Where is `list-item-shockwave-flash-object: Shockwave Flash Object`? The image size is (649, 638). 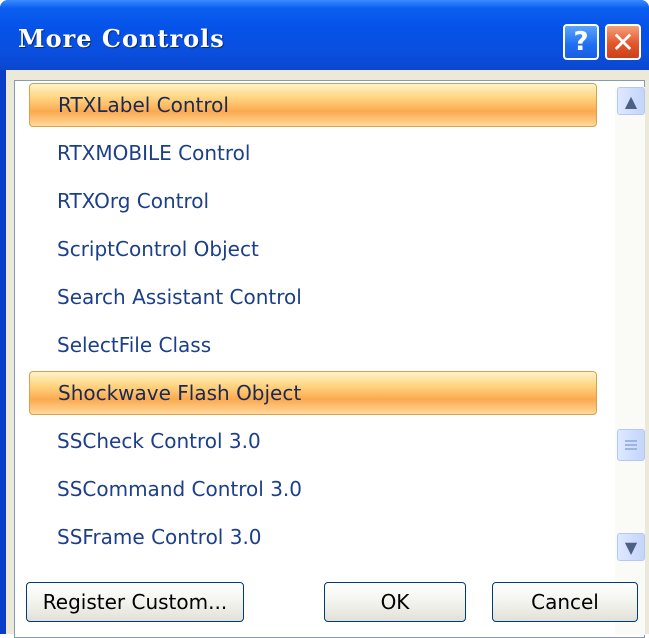
list-item-shockwave-flash-object: Shockwave Flash Object is located at coordinates (313, 393).